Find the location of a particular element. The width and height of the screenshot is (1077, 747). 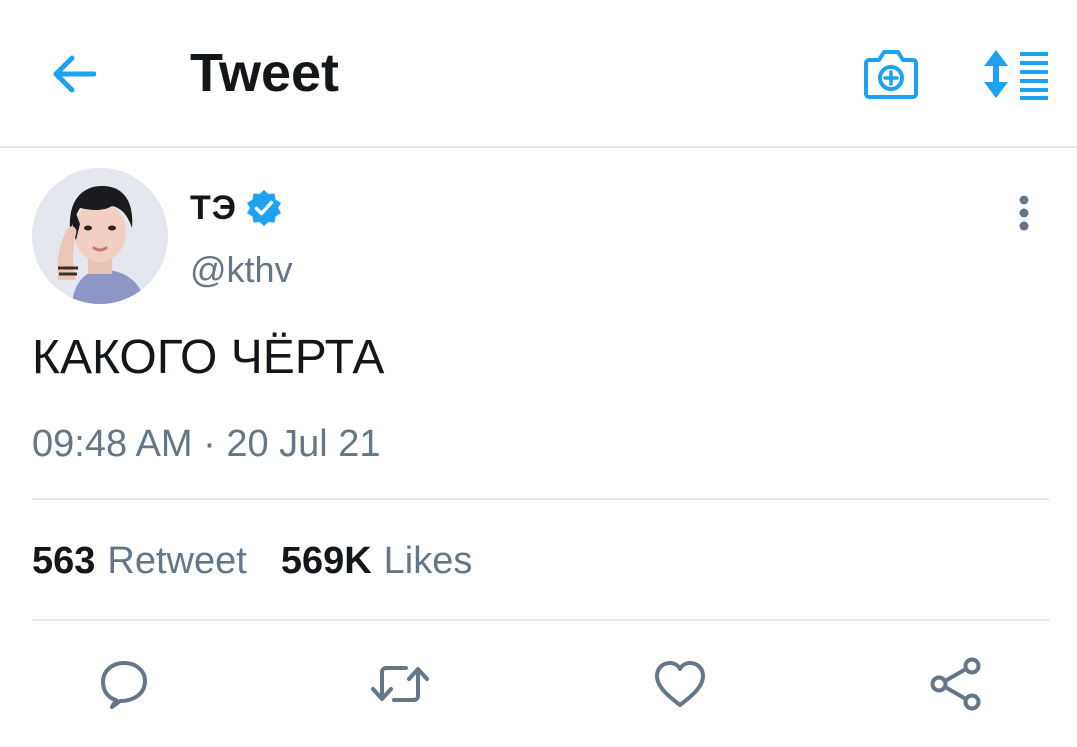

like-icon is located at coordinates (680, 684).